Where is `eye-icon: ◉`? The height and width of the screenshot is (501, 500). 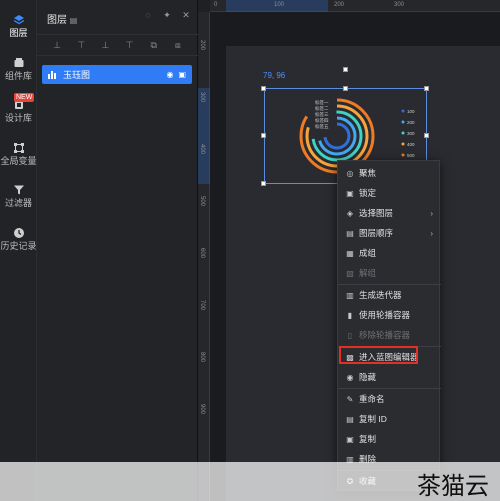 eye-icon: ◉ is located at coordinates (350, 377).